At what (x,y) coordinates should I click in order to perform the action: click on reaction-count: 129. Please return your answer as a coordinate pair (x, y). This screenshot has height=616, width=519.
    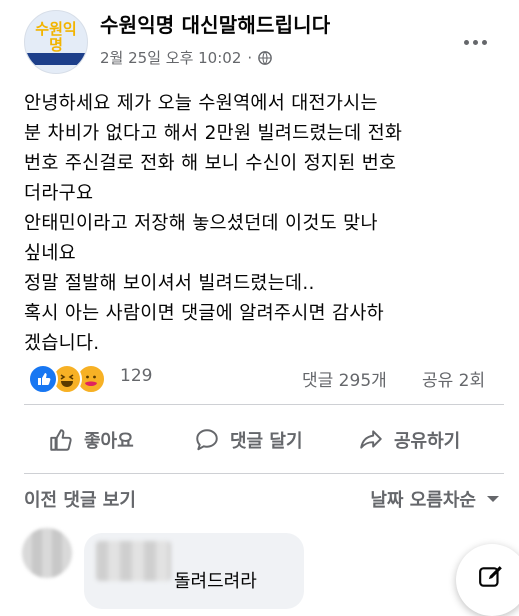
    Looking at the image, I should click on (136, 376).